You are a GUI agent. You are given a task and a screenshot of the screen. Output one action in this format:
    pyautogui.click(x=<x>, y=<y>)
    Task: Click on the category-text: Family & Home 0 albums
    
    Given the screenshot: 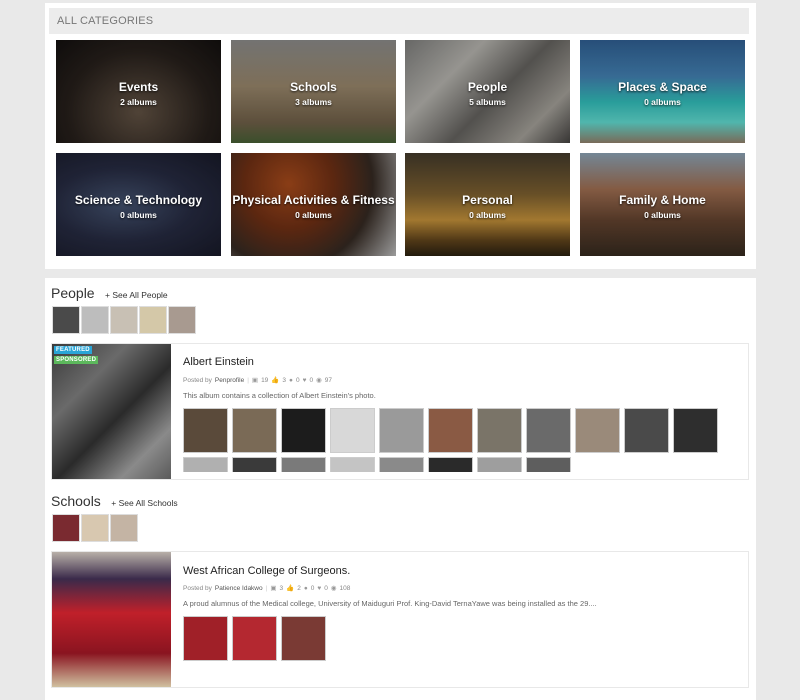 What is the action you would take?
    pyautogui.click(x=662, y=206)
    